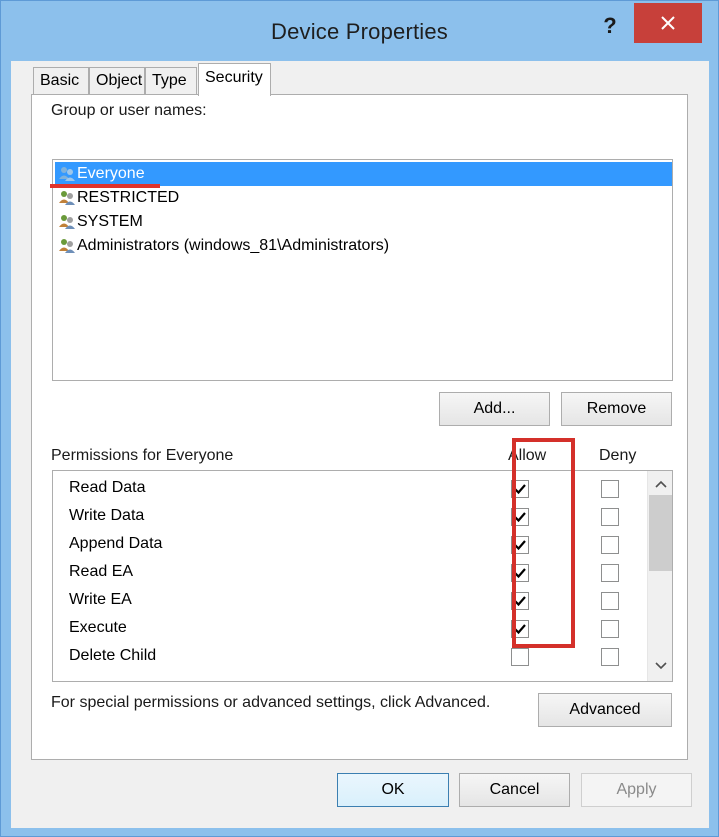  What do you see at coordinates (171, 81) in the screenshot?
I see `tab-type: Type` at bounding box center [171, 81].